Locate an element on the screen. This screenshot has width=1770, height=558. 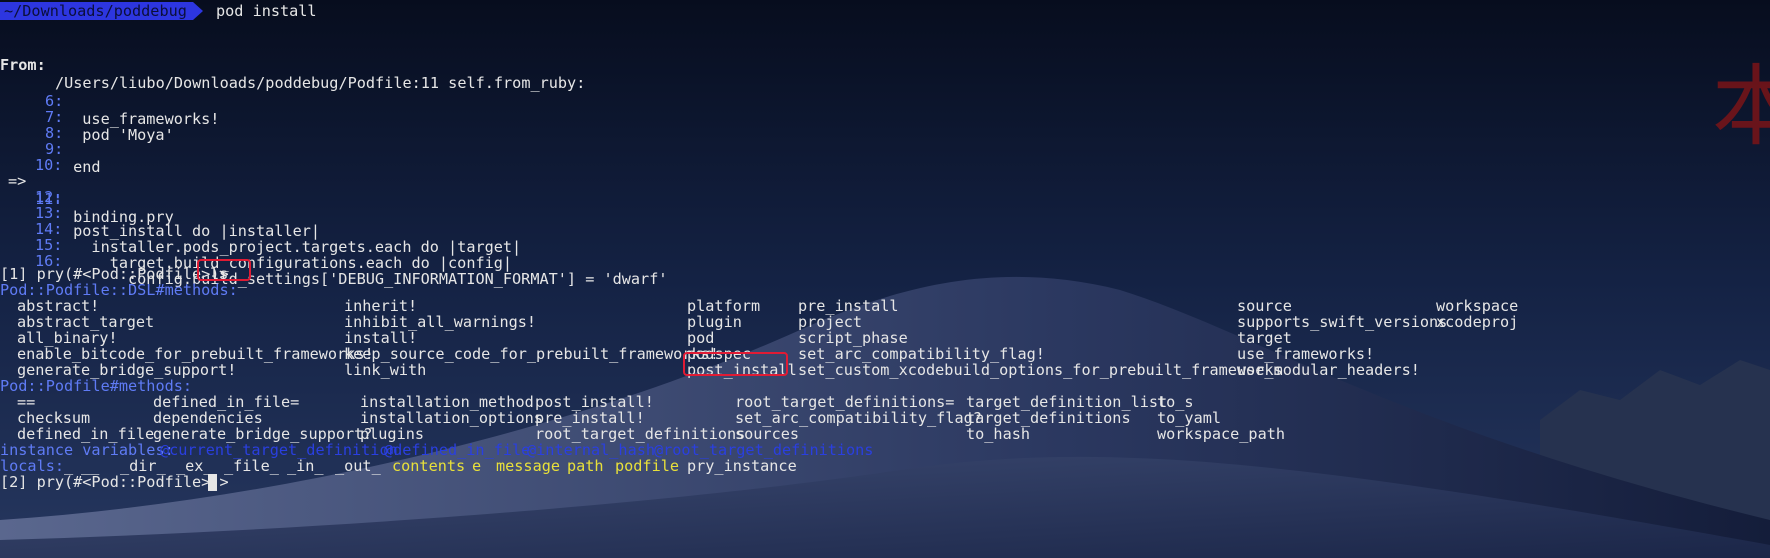
pry-prompt-2: [2] pry(#<Pod::Podfile>)> is located at coordinates (114, 482).